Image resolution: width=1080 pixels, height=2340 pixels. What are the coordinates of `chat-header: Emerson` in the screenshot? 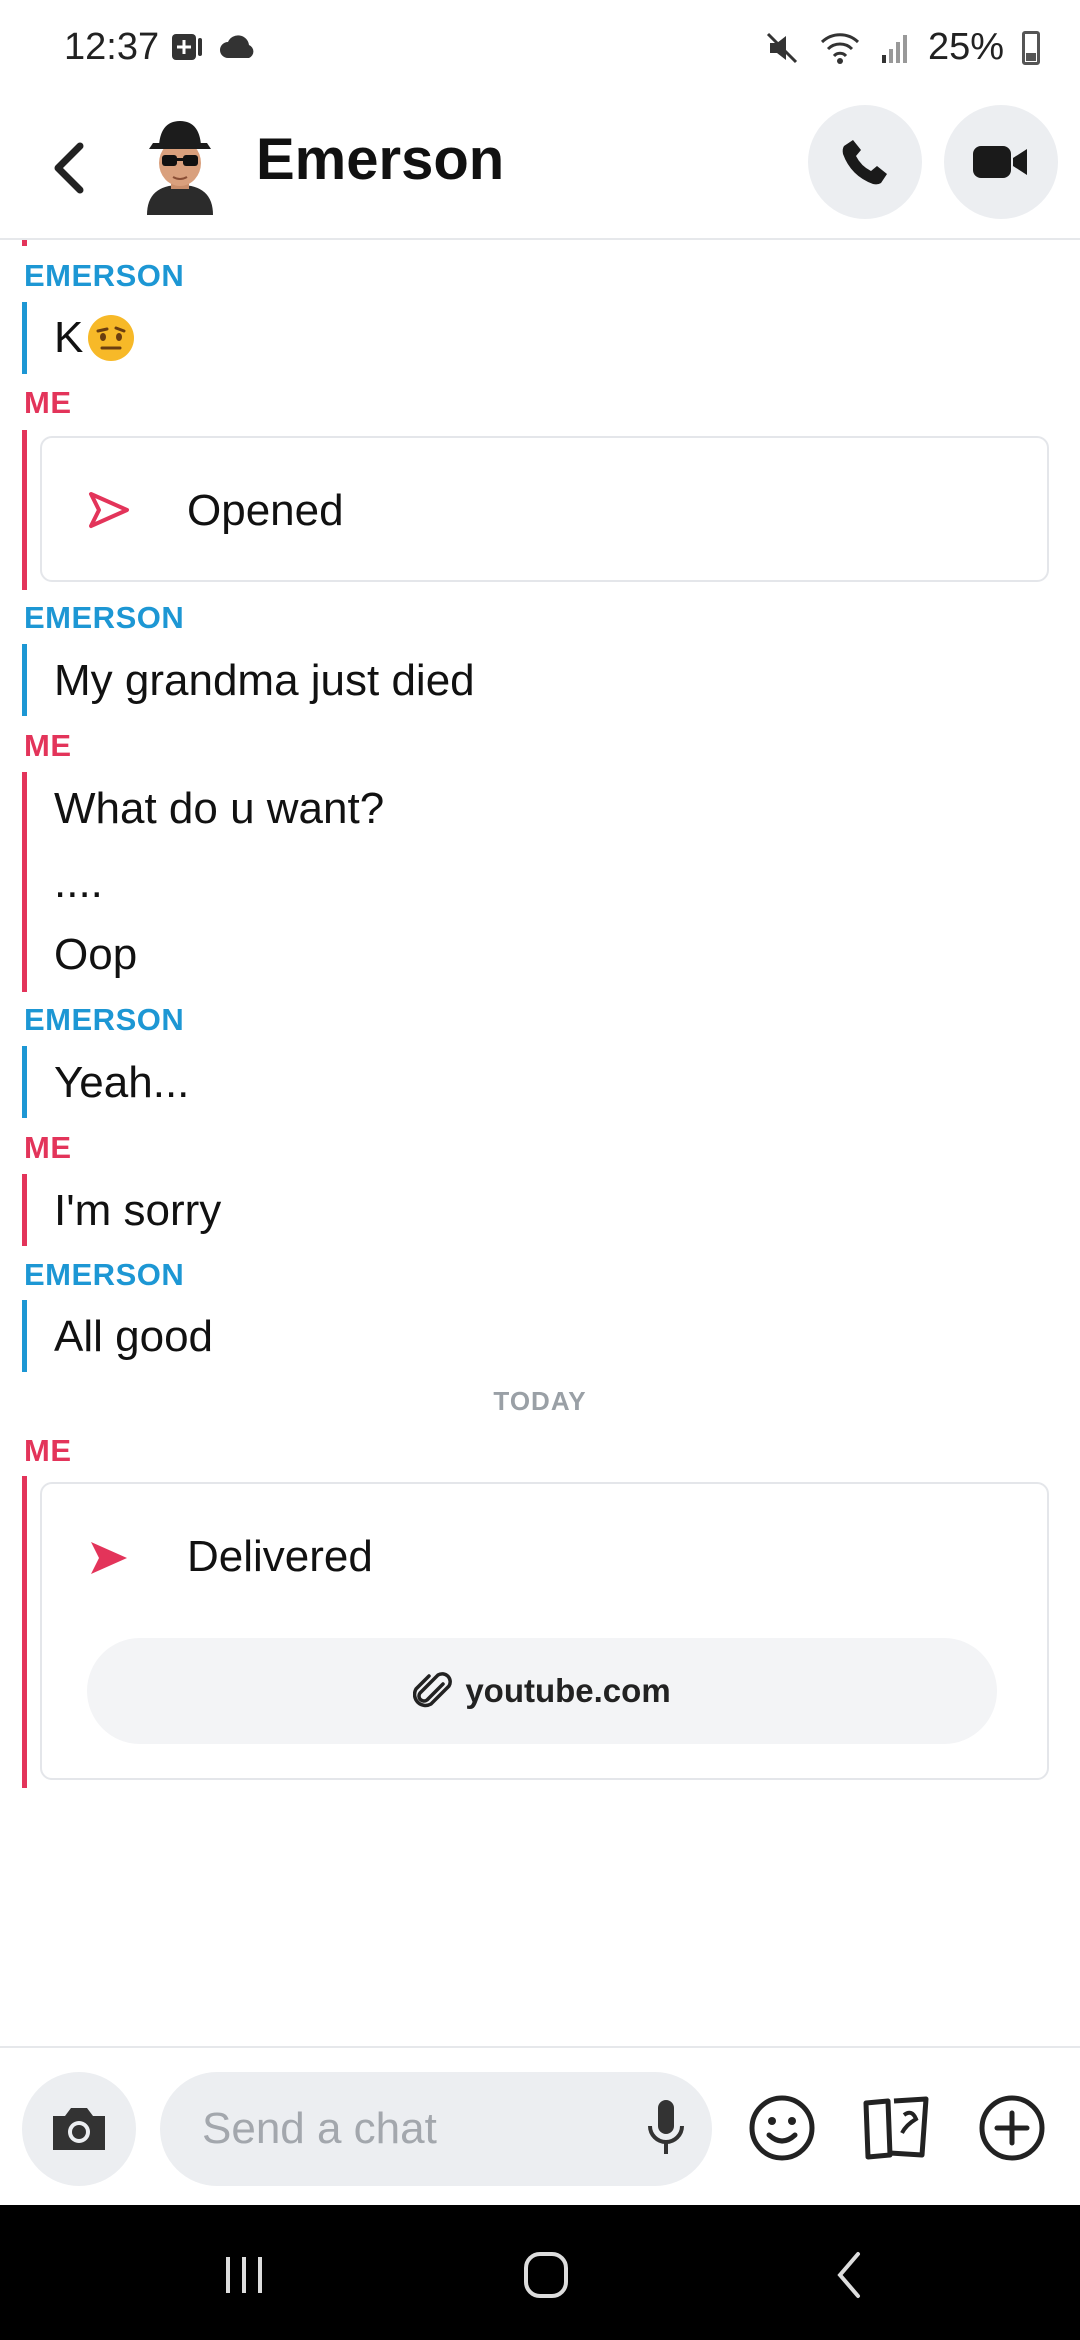 It's located at (540, 170).